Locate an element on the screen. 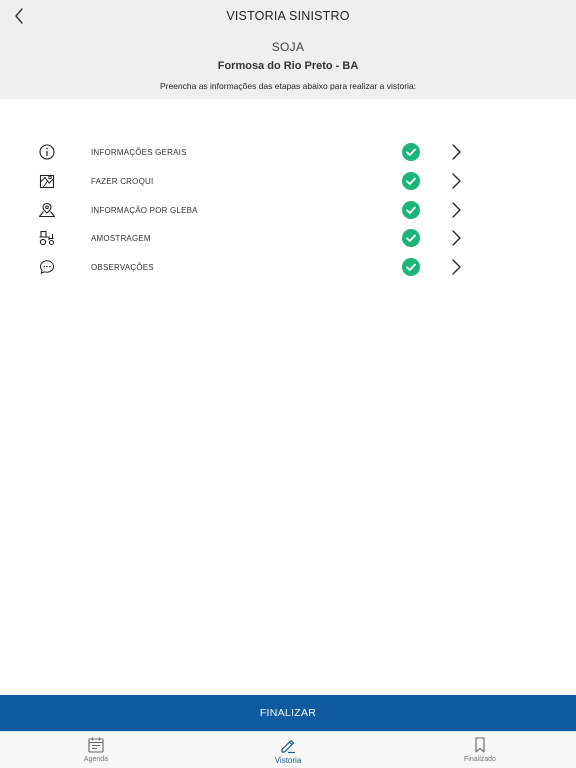  page-title: VISTORIA SINISTRO is located at coordinates (288, 16).